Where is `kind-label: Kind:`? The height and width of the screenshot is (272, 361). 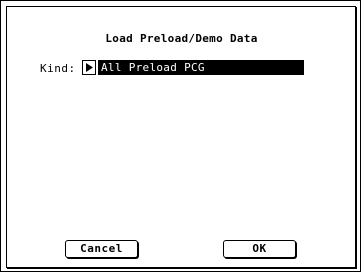
kind-label: Kind: is located at coordinates (58, 68).